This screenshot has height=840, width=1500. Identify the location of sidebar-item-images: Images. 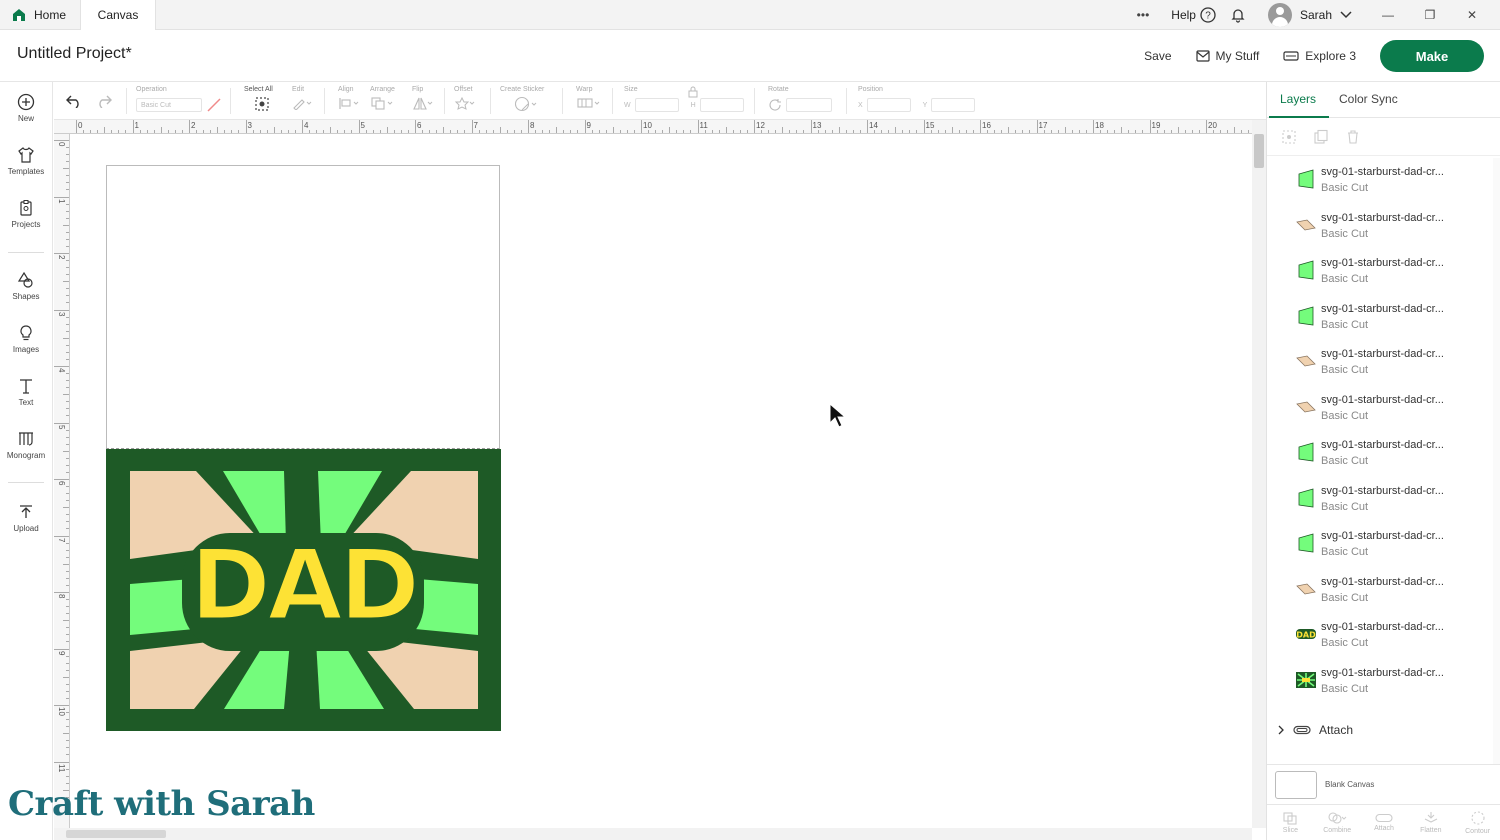
(26, 339).